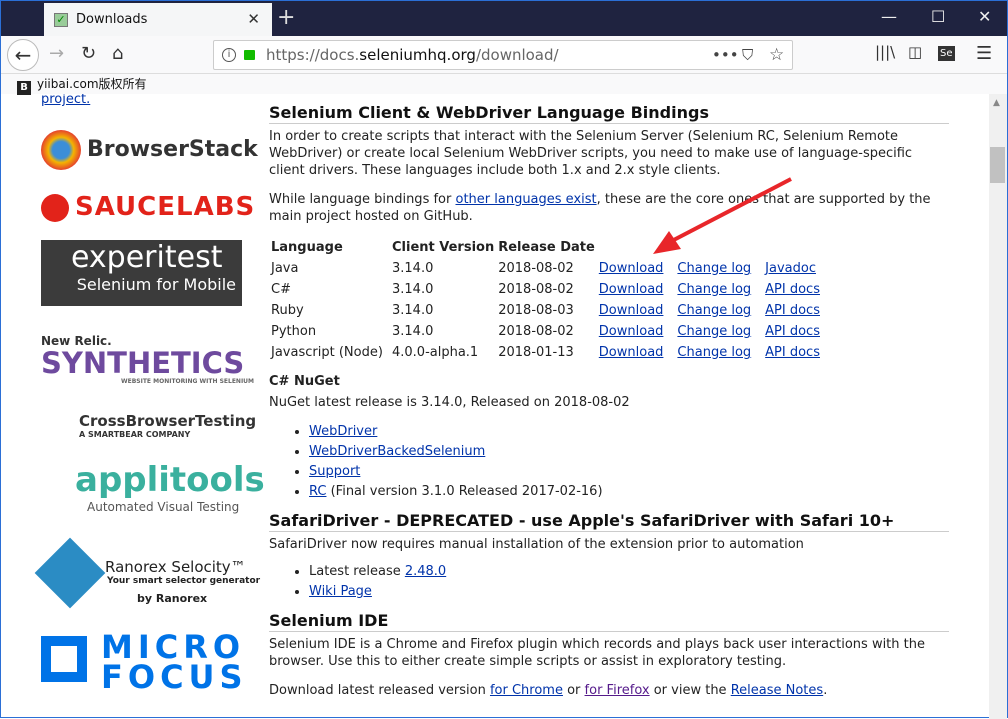 The image size is (1008, 719). I want to click on nuget-backed-link: WebDriverBackedSelenium, so click(397, 451).